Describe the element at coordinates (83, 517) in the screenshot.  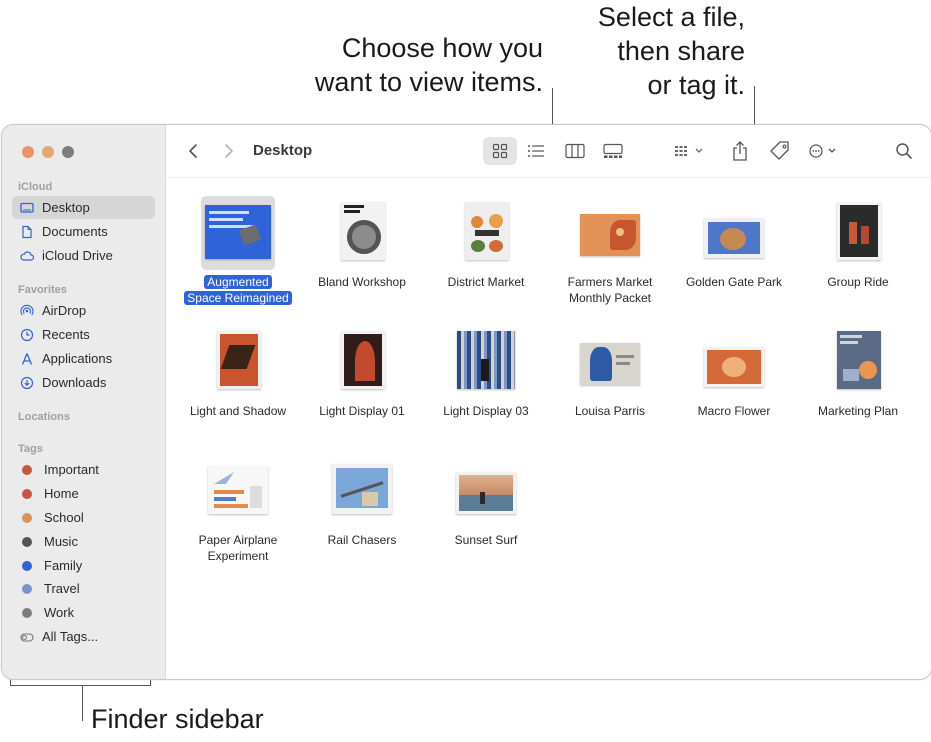
I see `sidebar-tag-school: School` at that location.